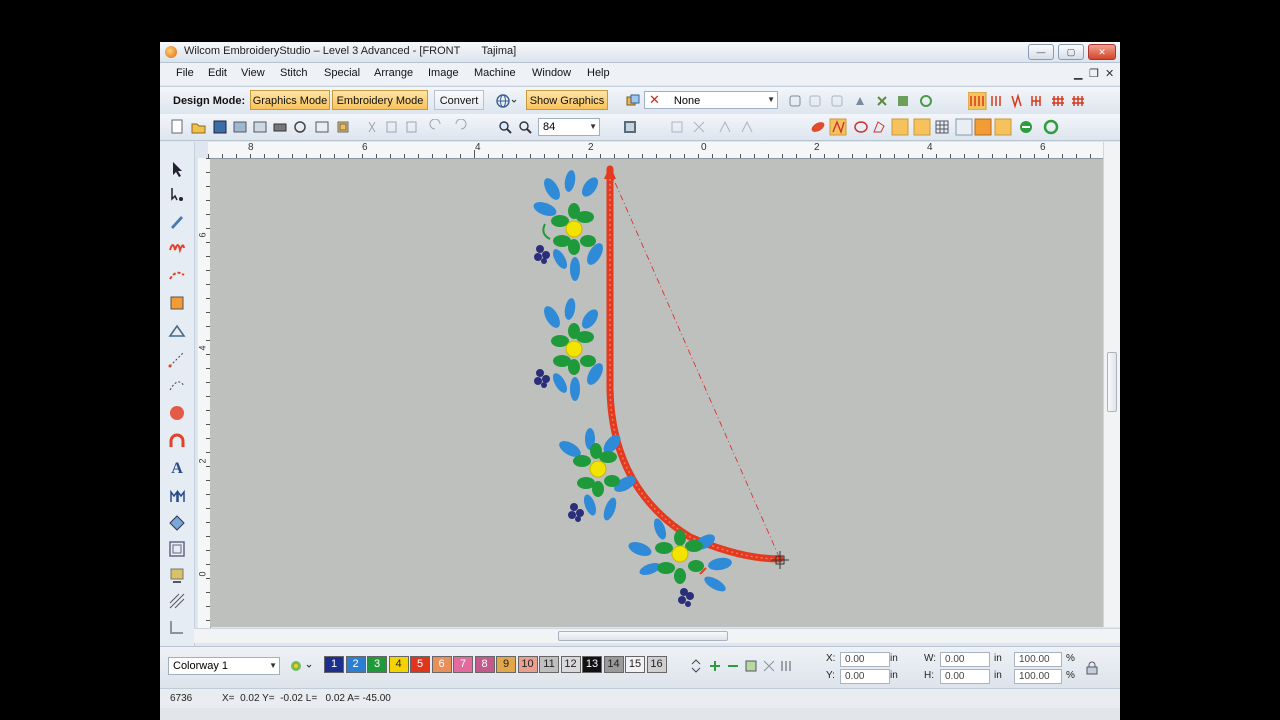  What do you see at coordinates (1071, 52) in the screenshot?
I see `maximize-button: ▢` at bounding box center [1071, 52].